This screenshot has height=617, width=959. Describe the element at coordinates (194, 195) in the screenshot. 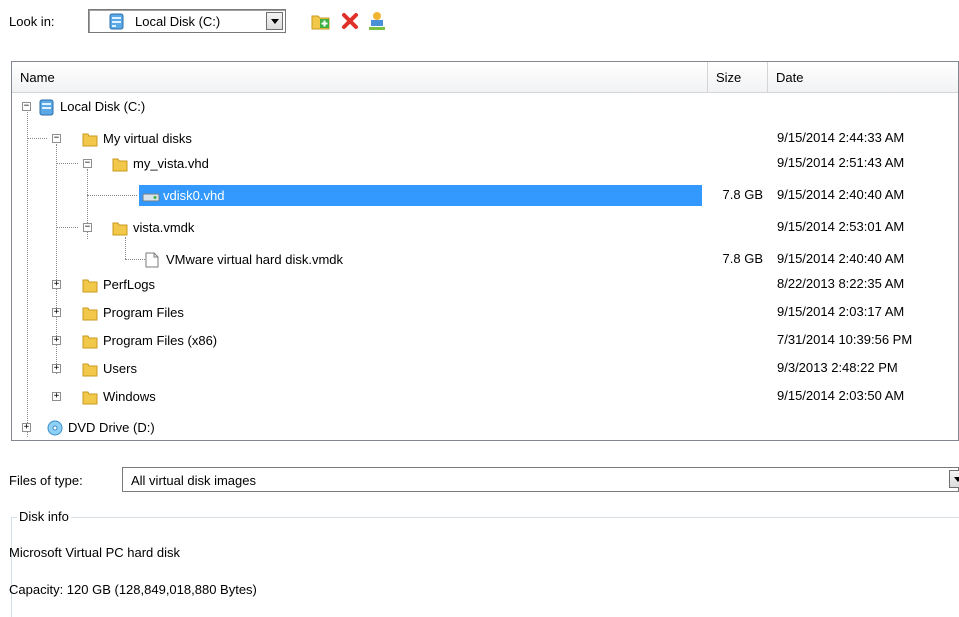

I see `tree-item-label: vdisk0.vhd` at that location.